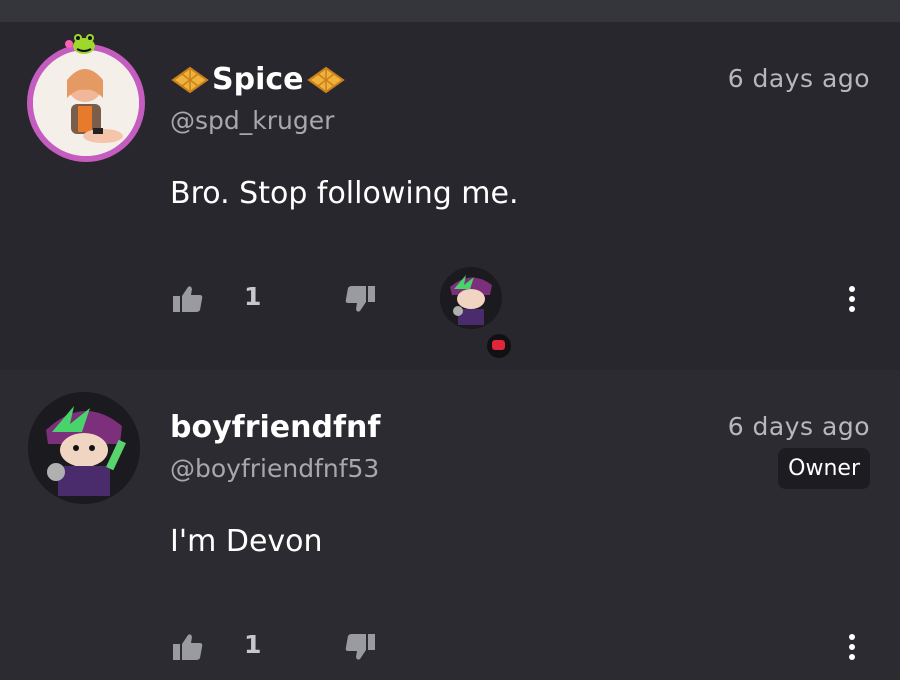  What do you see at coordinates (344, 193) in the screenshot?
I see `comment-text: Bro. Stop following me.` at bounding box center [344, 193].